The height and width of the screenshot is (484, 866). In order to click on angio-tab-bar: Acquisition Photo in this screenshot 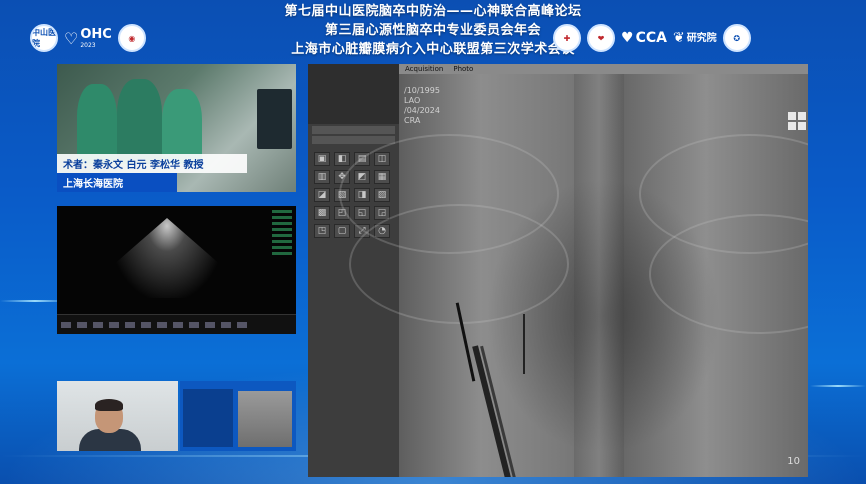, I will do `click(603, 69)`.